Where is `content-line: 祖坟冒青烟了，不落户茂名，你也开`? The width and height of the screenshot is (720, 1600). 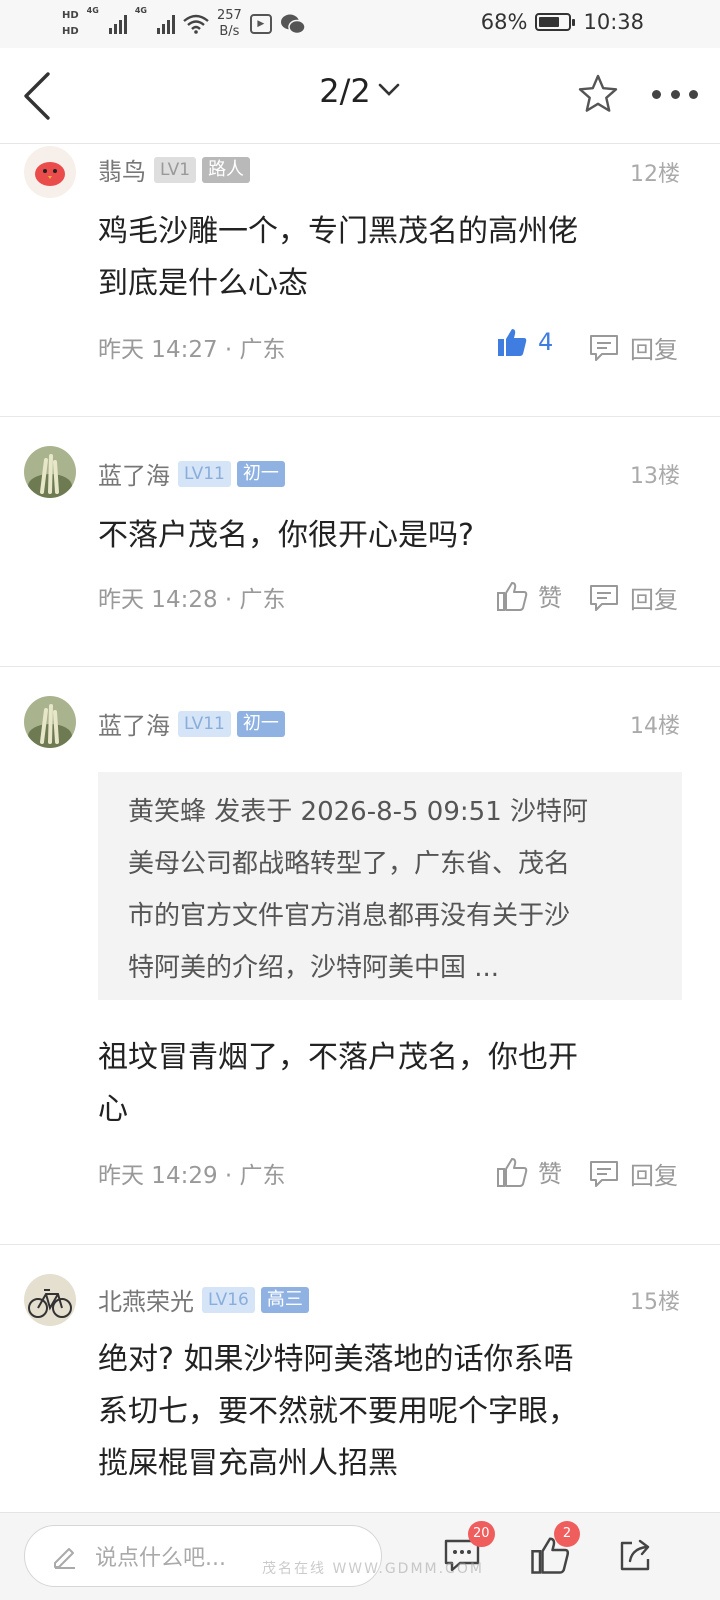
content-line: 祖坟冒青烟了，不落户茂名，你也开 is located at coordinates (338, 1057).